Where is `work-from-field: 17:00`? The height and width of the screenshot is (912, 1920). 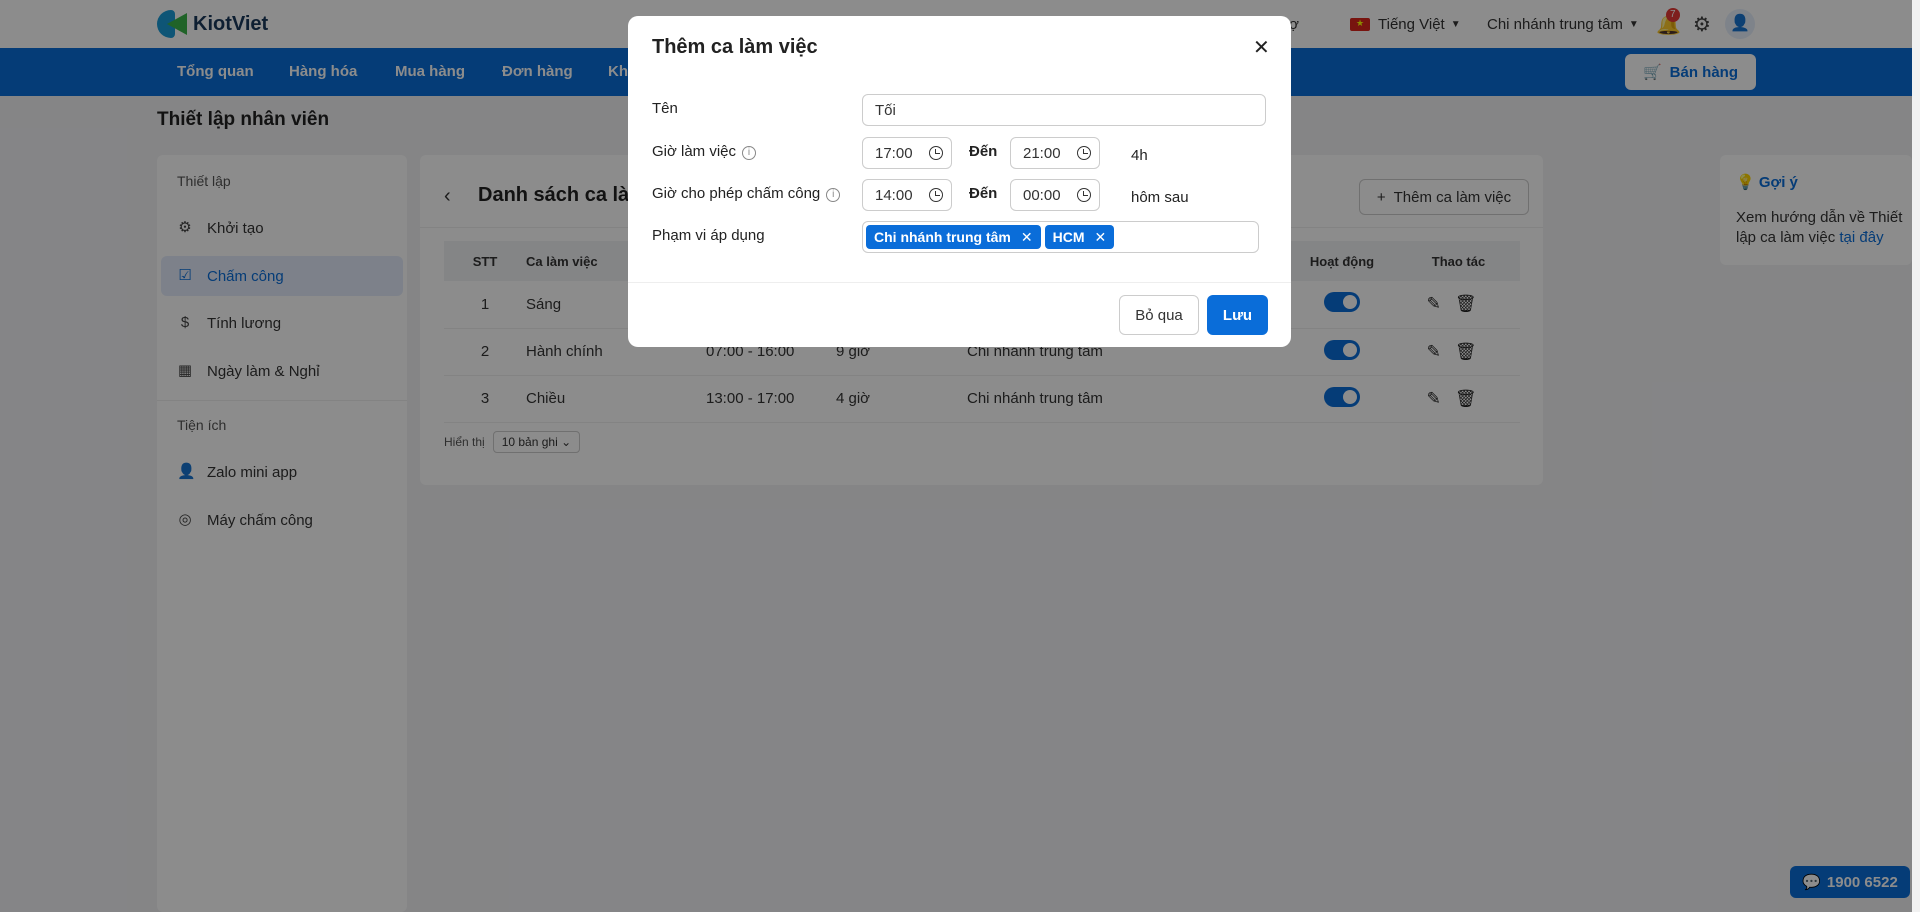 work-from-field: 17:00 is located at coordinates (907, 153).